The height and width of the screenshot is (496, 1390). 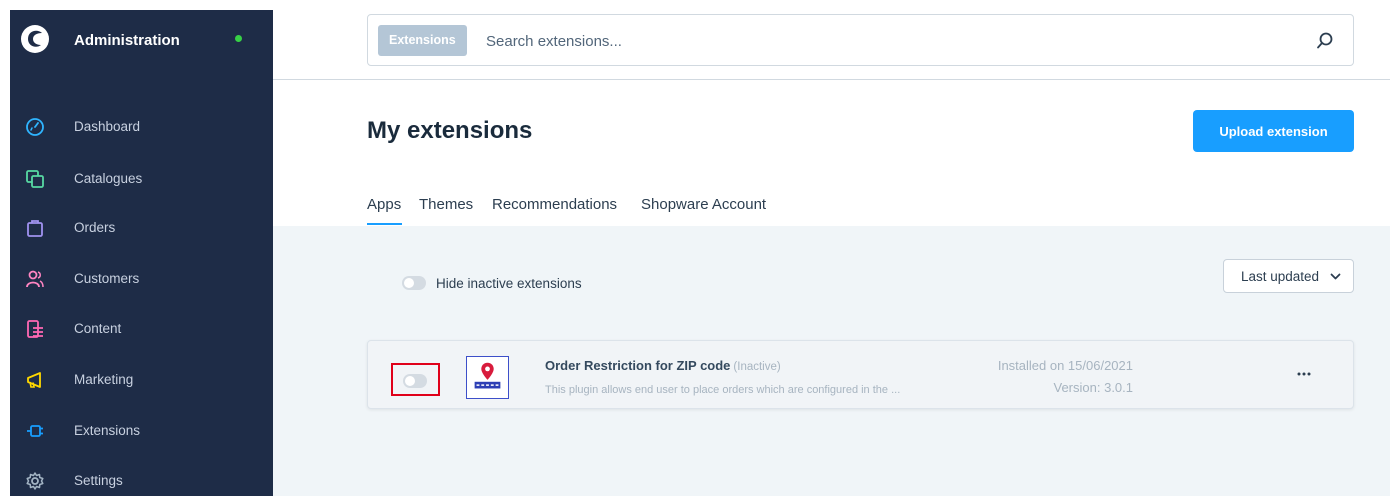 I want to click on hide-inactive-toggle, so click(x=414, y=283).